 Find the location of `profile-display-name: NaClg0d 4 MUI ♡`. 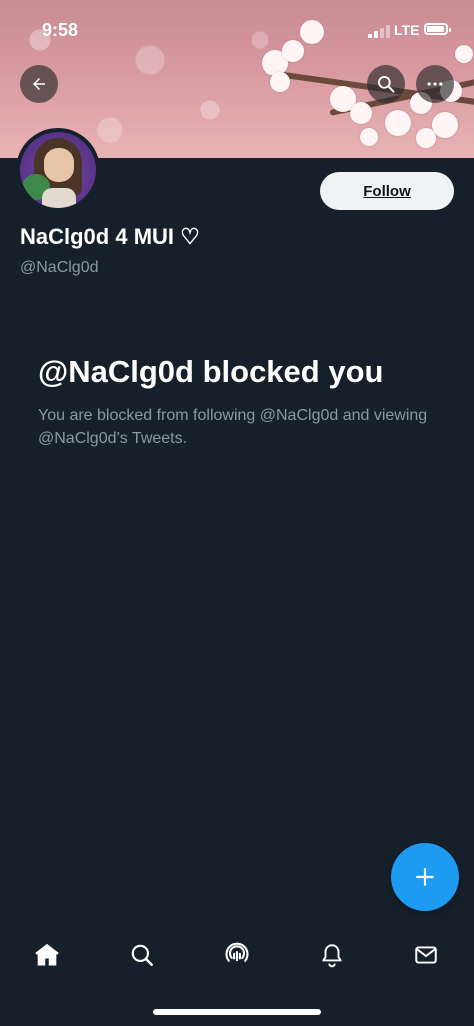

profile-display-name: NaClg0d 4 MUI ♡ is located at coordinates (110, 236).